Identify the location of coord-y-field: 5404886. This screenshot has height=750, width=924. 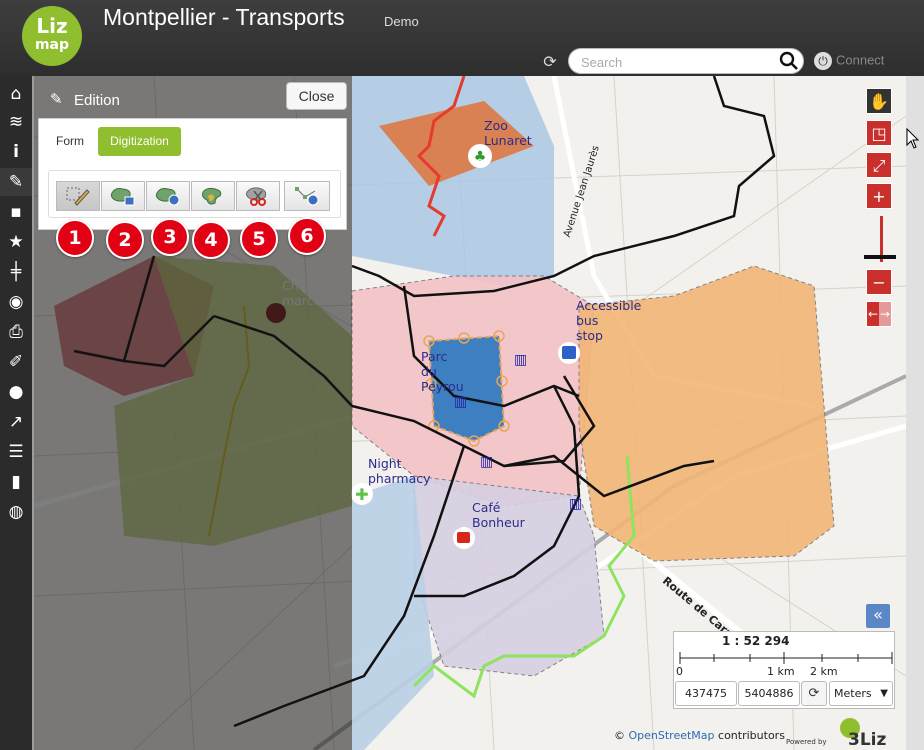
(769, 693).